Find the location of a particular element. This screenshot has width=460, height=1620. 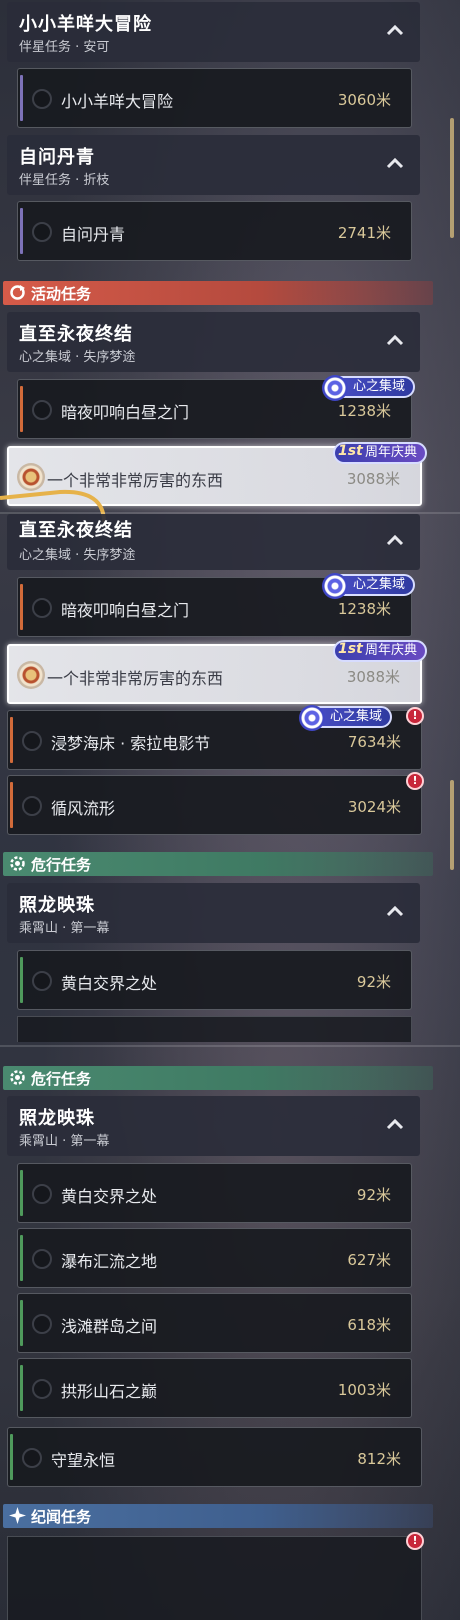

swirl-icon is located at coordinates (335, 586).